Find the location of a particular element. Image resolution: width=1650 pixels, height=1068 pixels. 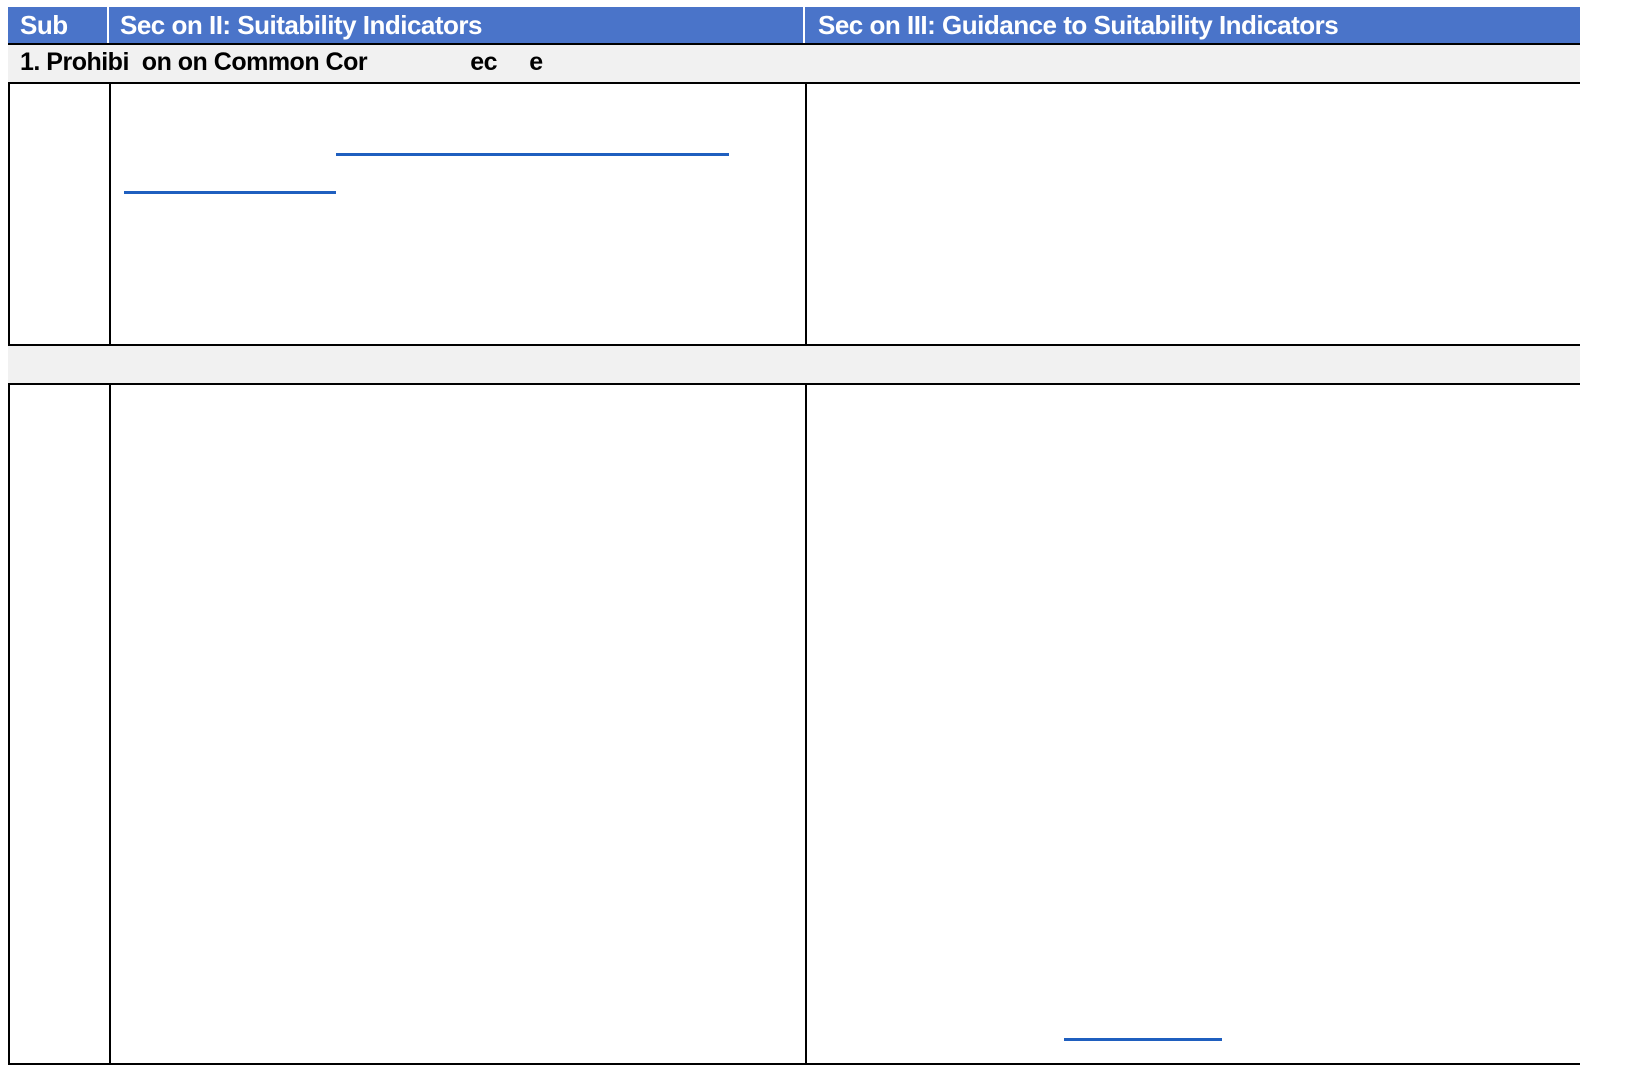

header-section-ii: Sec on II: Suitability Indicators is located at coordinates (301, 25).